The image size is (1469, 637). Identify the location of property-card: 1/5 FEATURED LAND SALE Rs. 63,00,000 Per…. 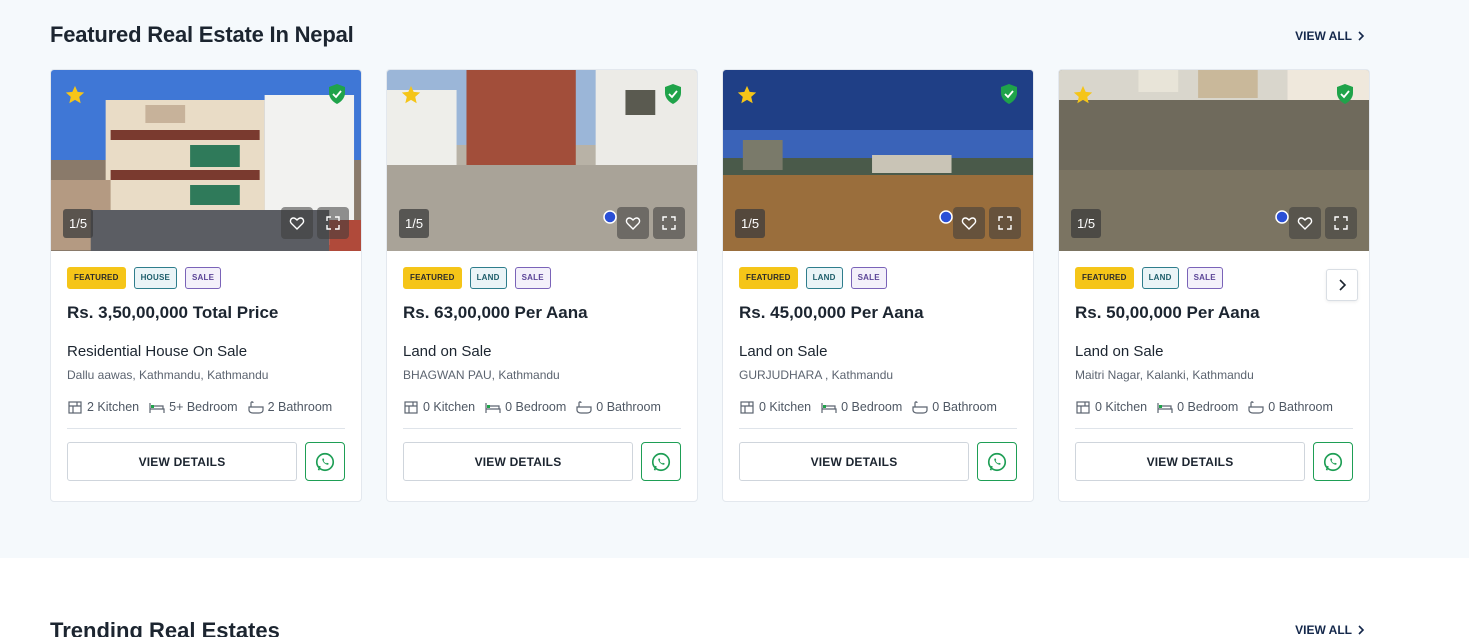
(542, 285).